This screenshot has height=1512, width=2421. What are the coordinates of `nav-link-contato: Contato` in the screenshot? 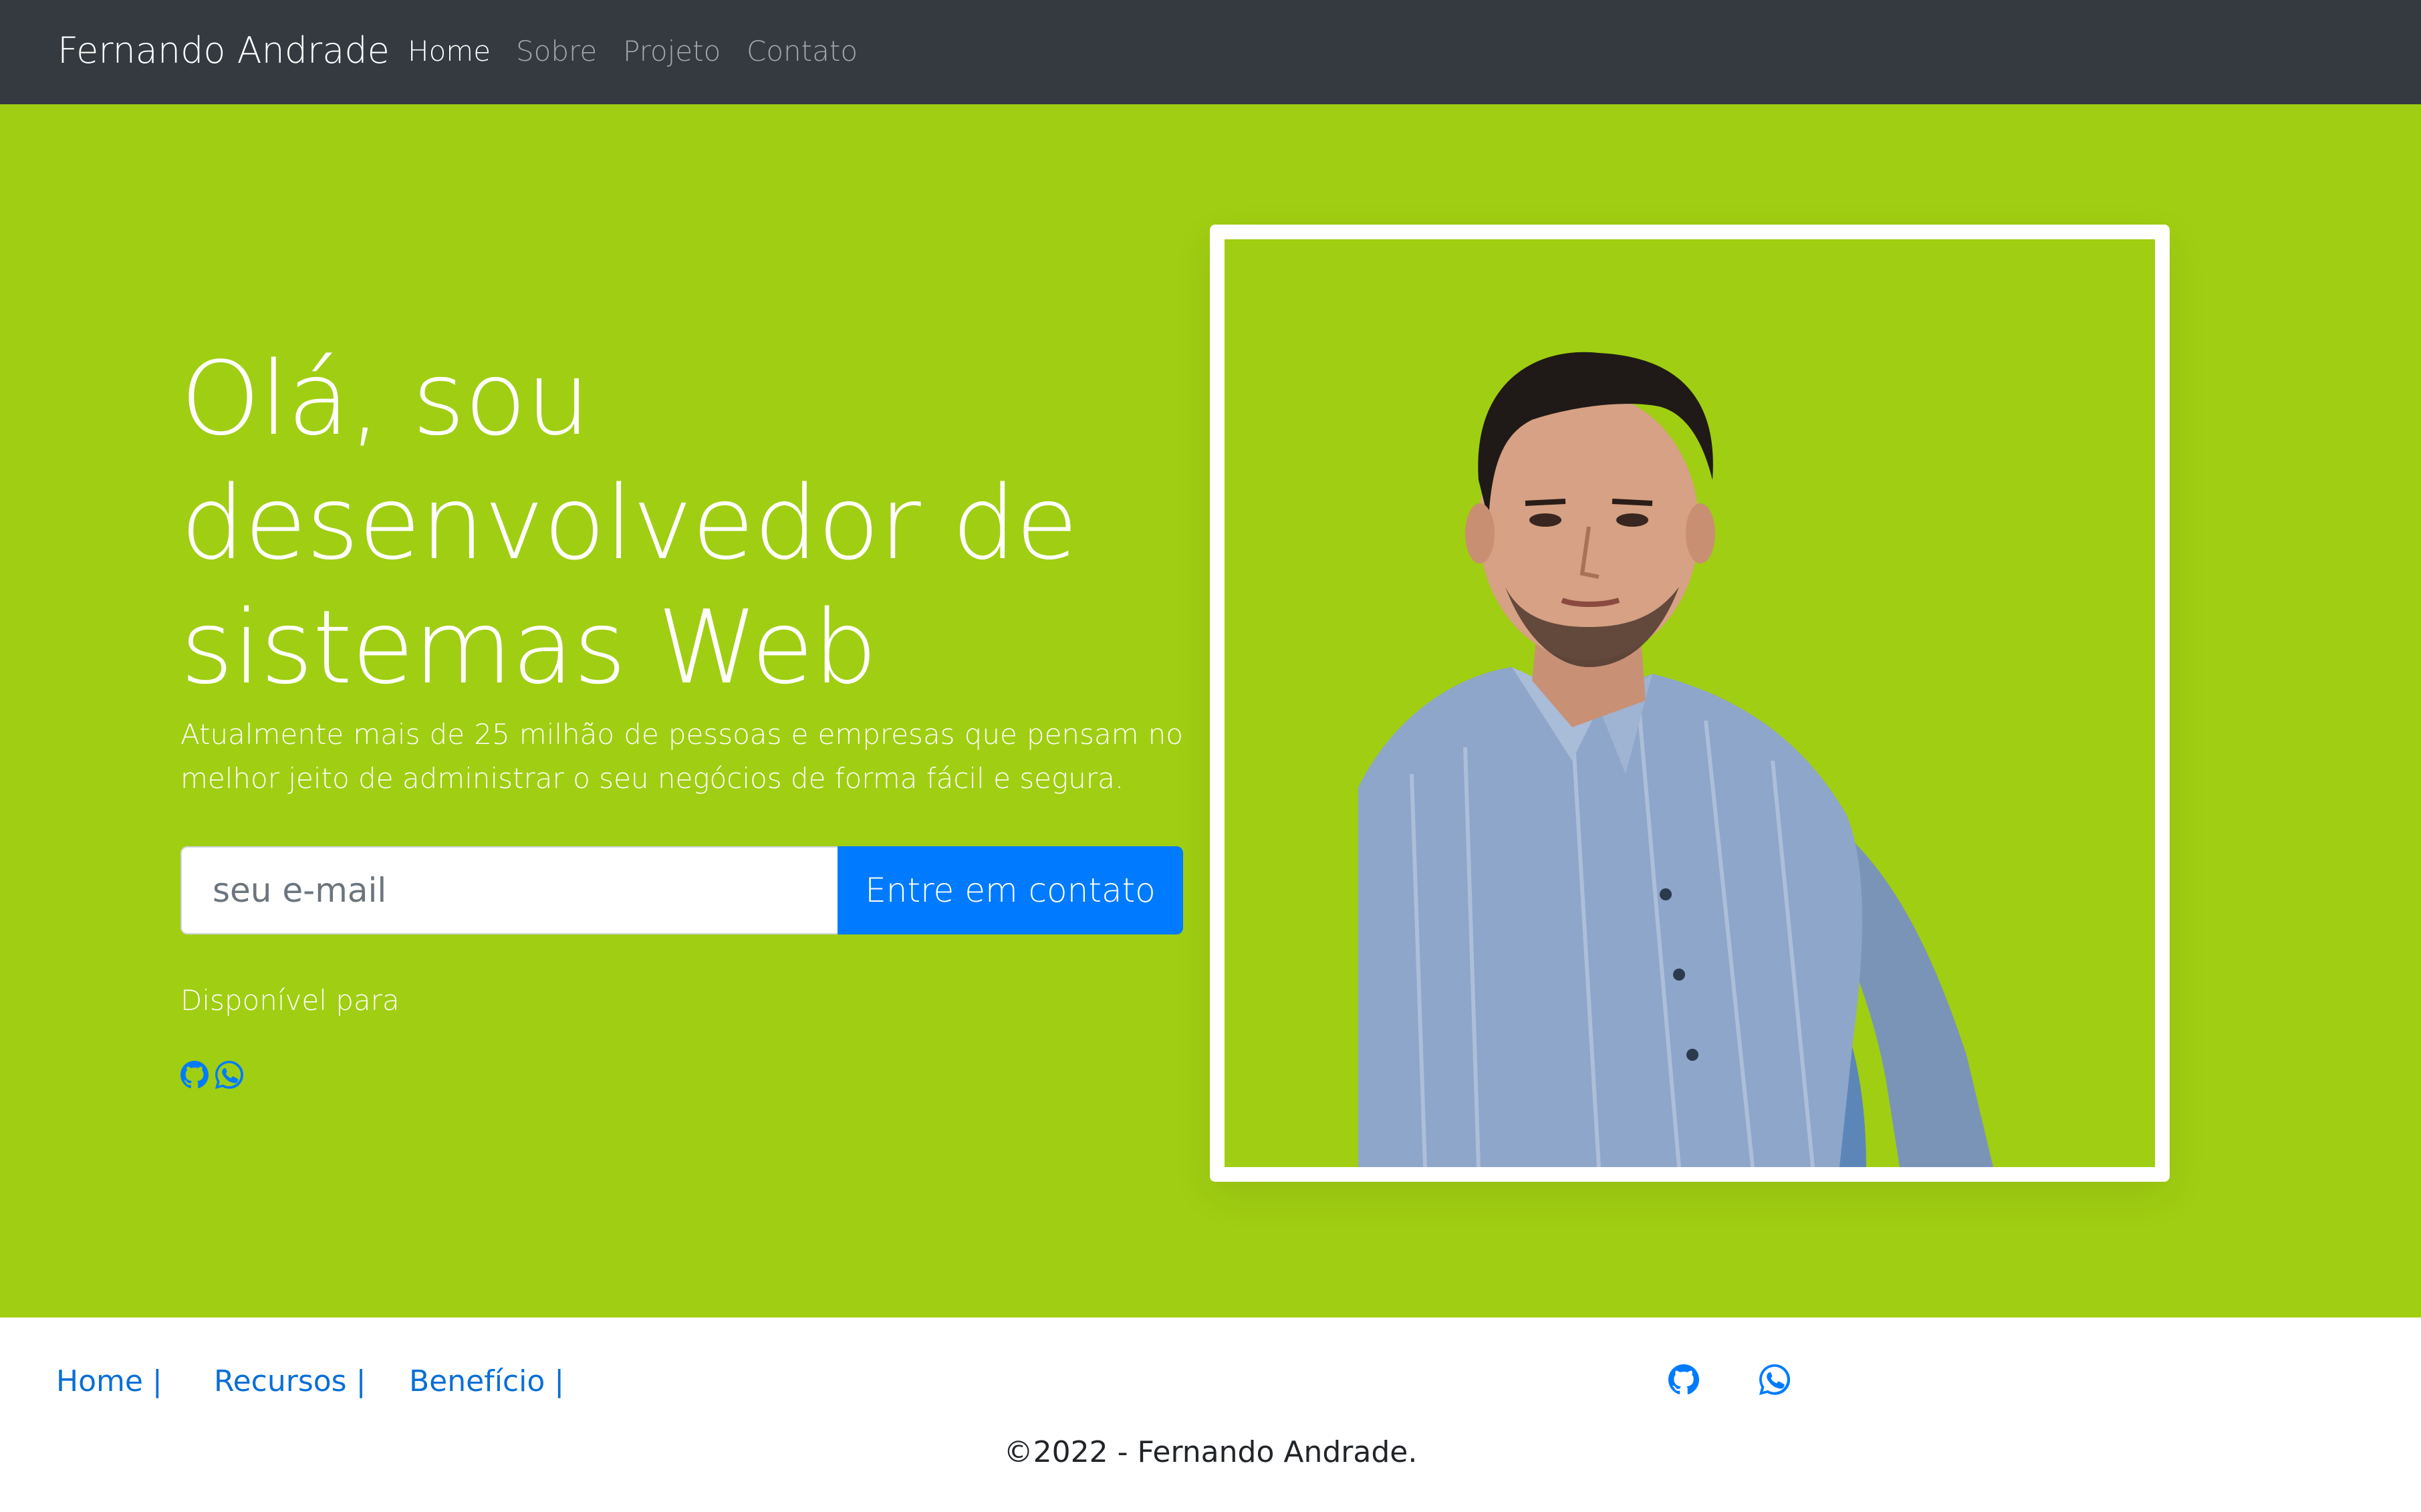 It's located at (802, 51).